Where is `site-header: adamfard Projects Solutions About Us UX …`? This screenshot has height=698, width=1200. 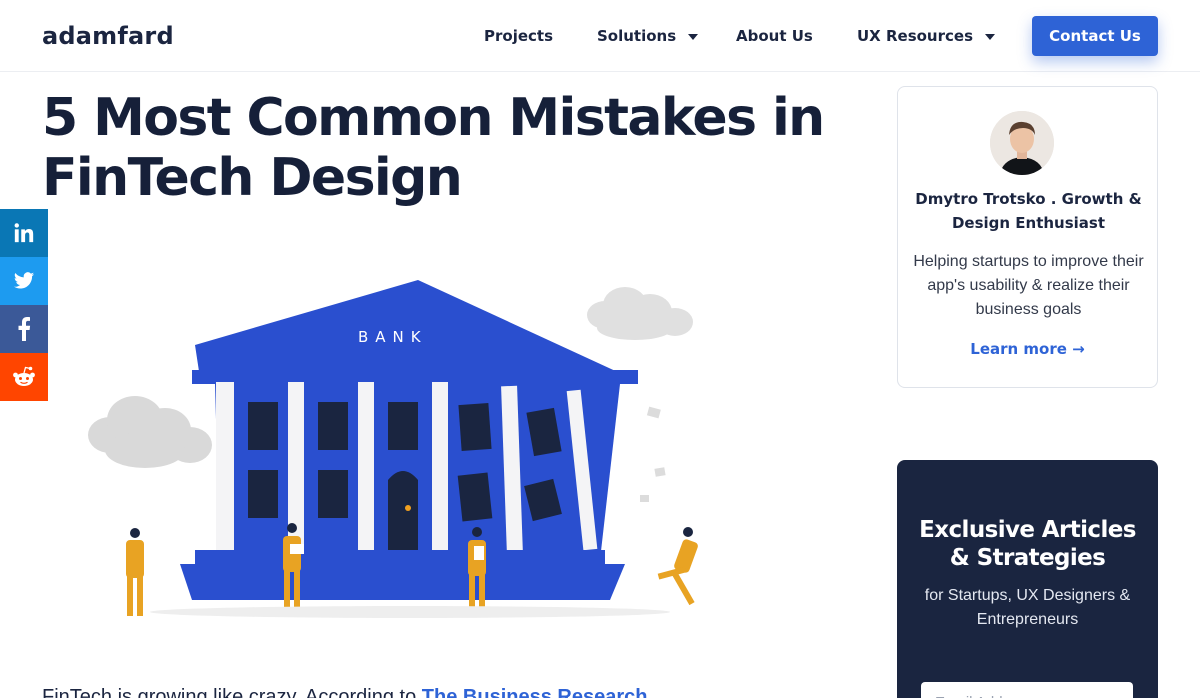
site-header: adamfard Projects Solutions About Us UX … is located at coordinates (600, 36).